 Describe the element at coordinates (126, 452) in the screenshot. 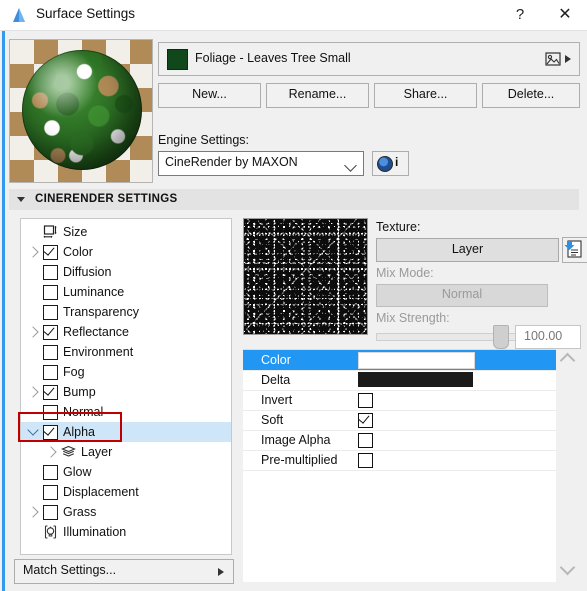

I see `tree-item-layer: Layer` at that location.